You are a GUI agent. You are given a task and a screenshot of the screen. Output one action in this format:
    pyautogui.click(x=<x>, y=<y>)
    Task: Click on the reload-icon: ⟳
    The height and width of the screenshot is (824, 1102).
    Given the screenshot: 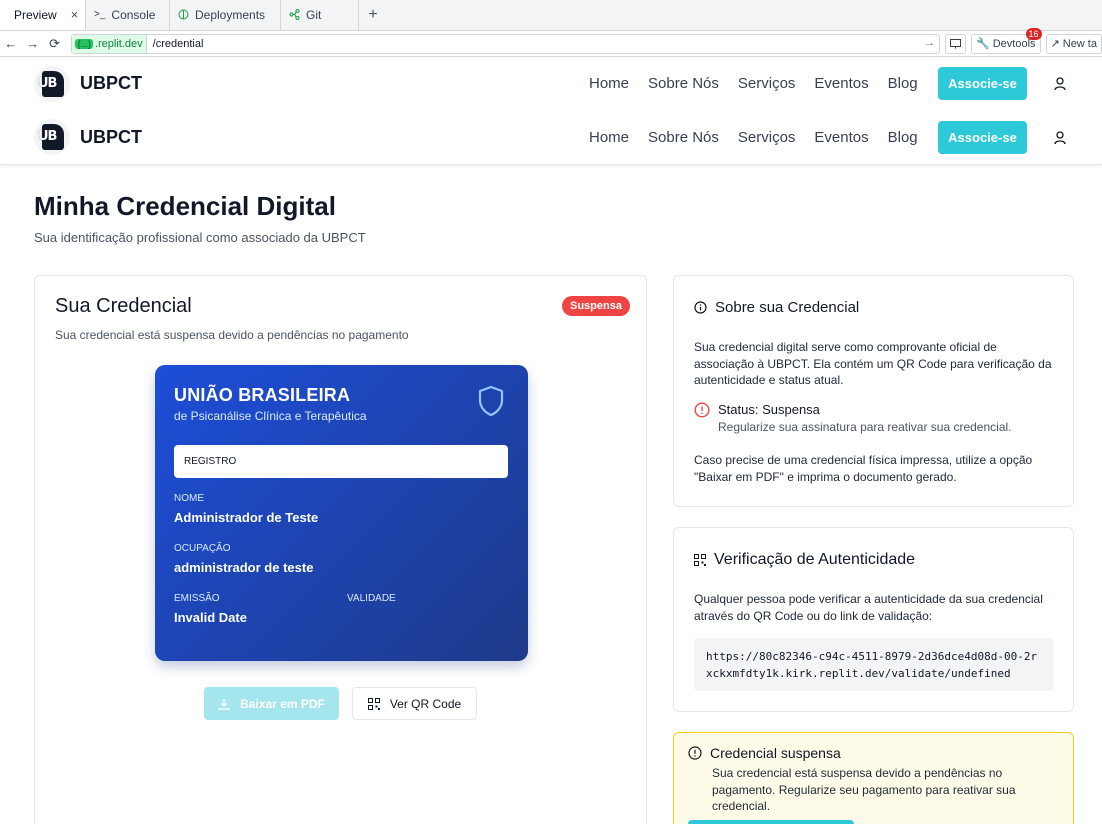 What is the action you would take?
    pyautogui.click(x=55, y=44)
    